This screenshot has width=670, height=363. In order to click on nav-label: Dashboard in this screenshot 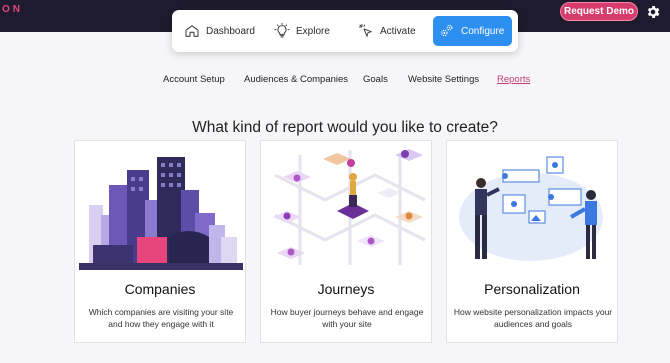, I will do `click(230, 31)`.